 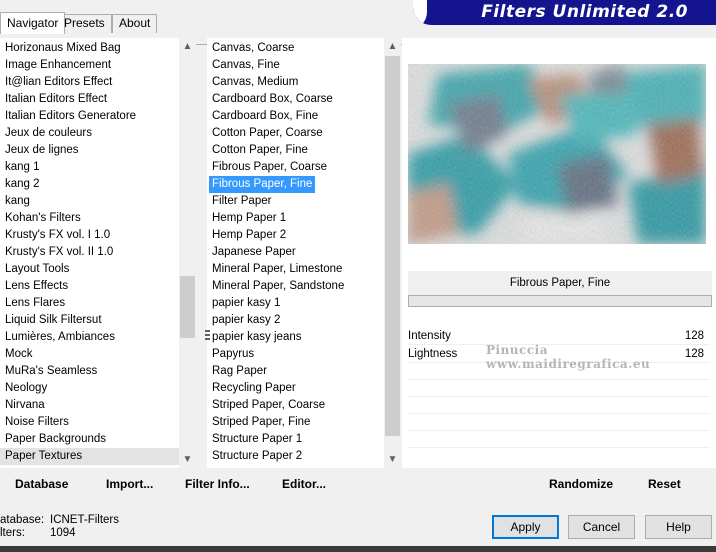 What do you see at coordinates (242, 201) in the screenshot?
I see `list-item-label: Filter Paper` at bounding box center [242, 201].